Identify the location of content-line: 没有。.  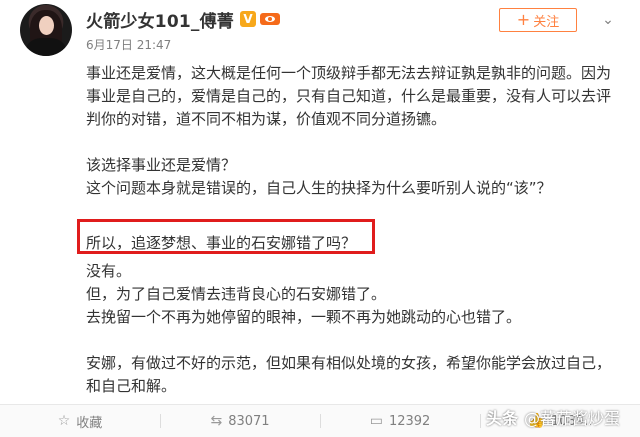
(109, 271).